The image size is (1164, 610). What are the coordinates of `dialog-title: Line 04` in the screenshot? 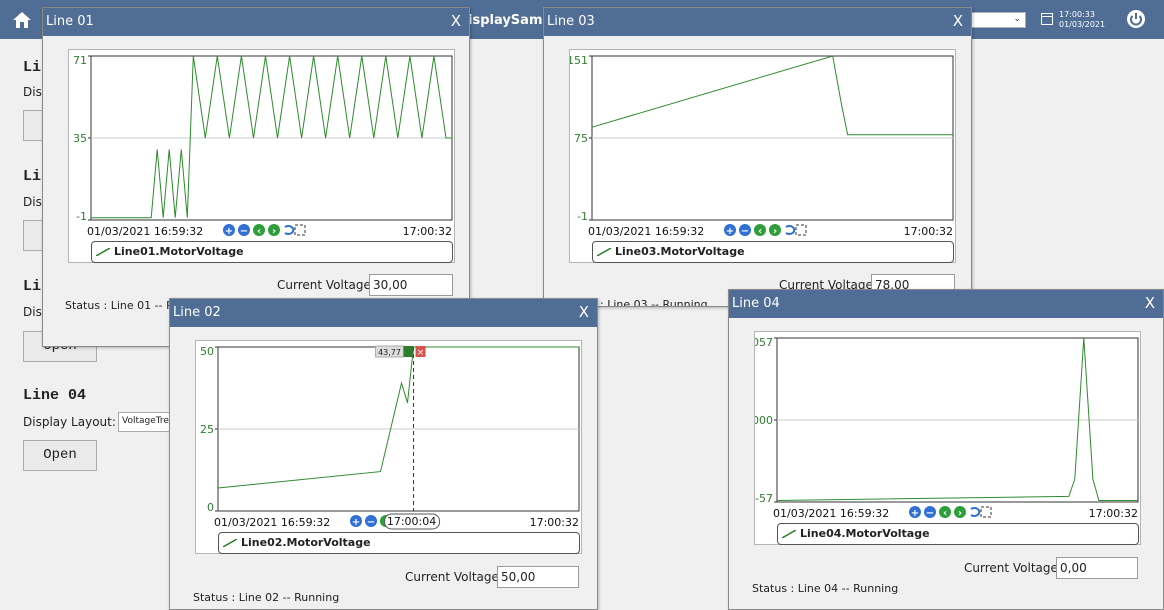 It's located at (756, 303).